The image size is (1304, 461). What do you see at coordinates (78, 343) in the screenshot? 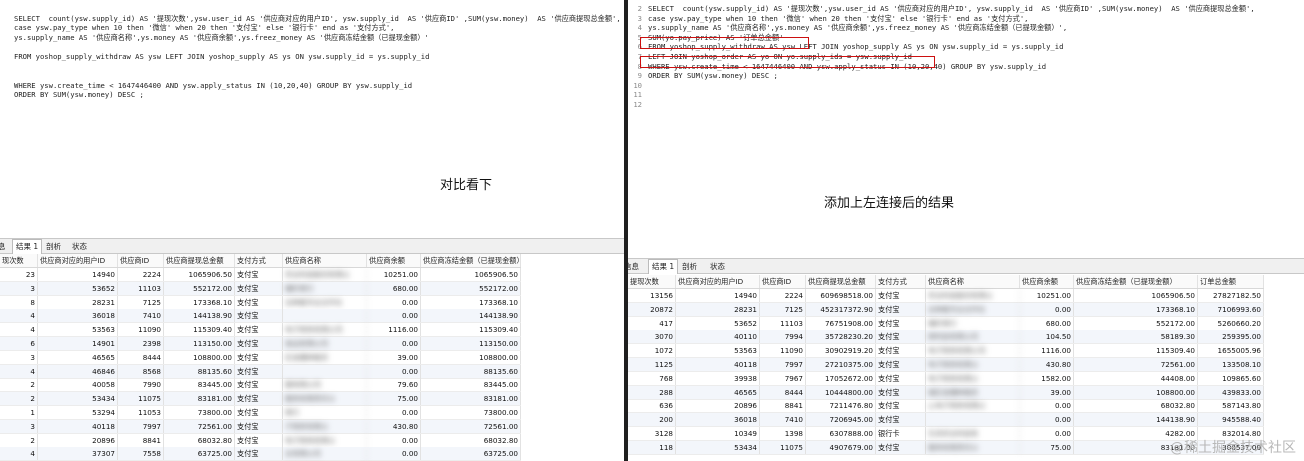
I see `table-cell: 14901` at bounding box center [78, 343].